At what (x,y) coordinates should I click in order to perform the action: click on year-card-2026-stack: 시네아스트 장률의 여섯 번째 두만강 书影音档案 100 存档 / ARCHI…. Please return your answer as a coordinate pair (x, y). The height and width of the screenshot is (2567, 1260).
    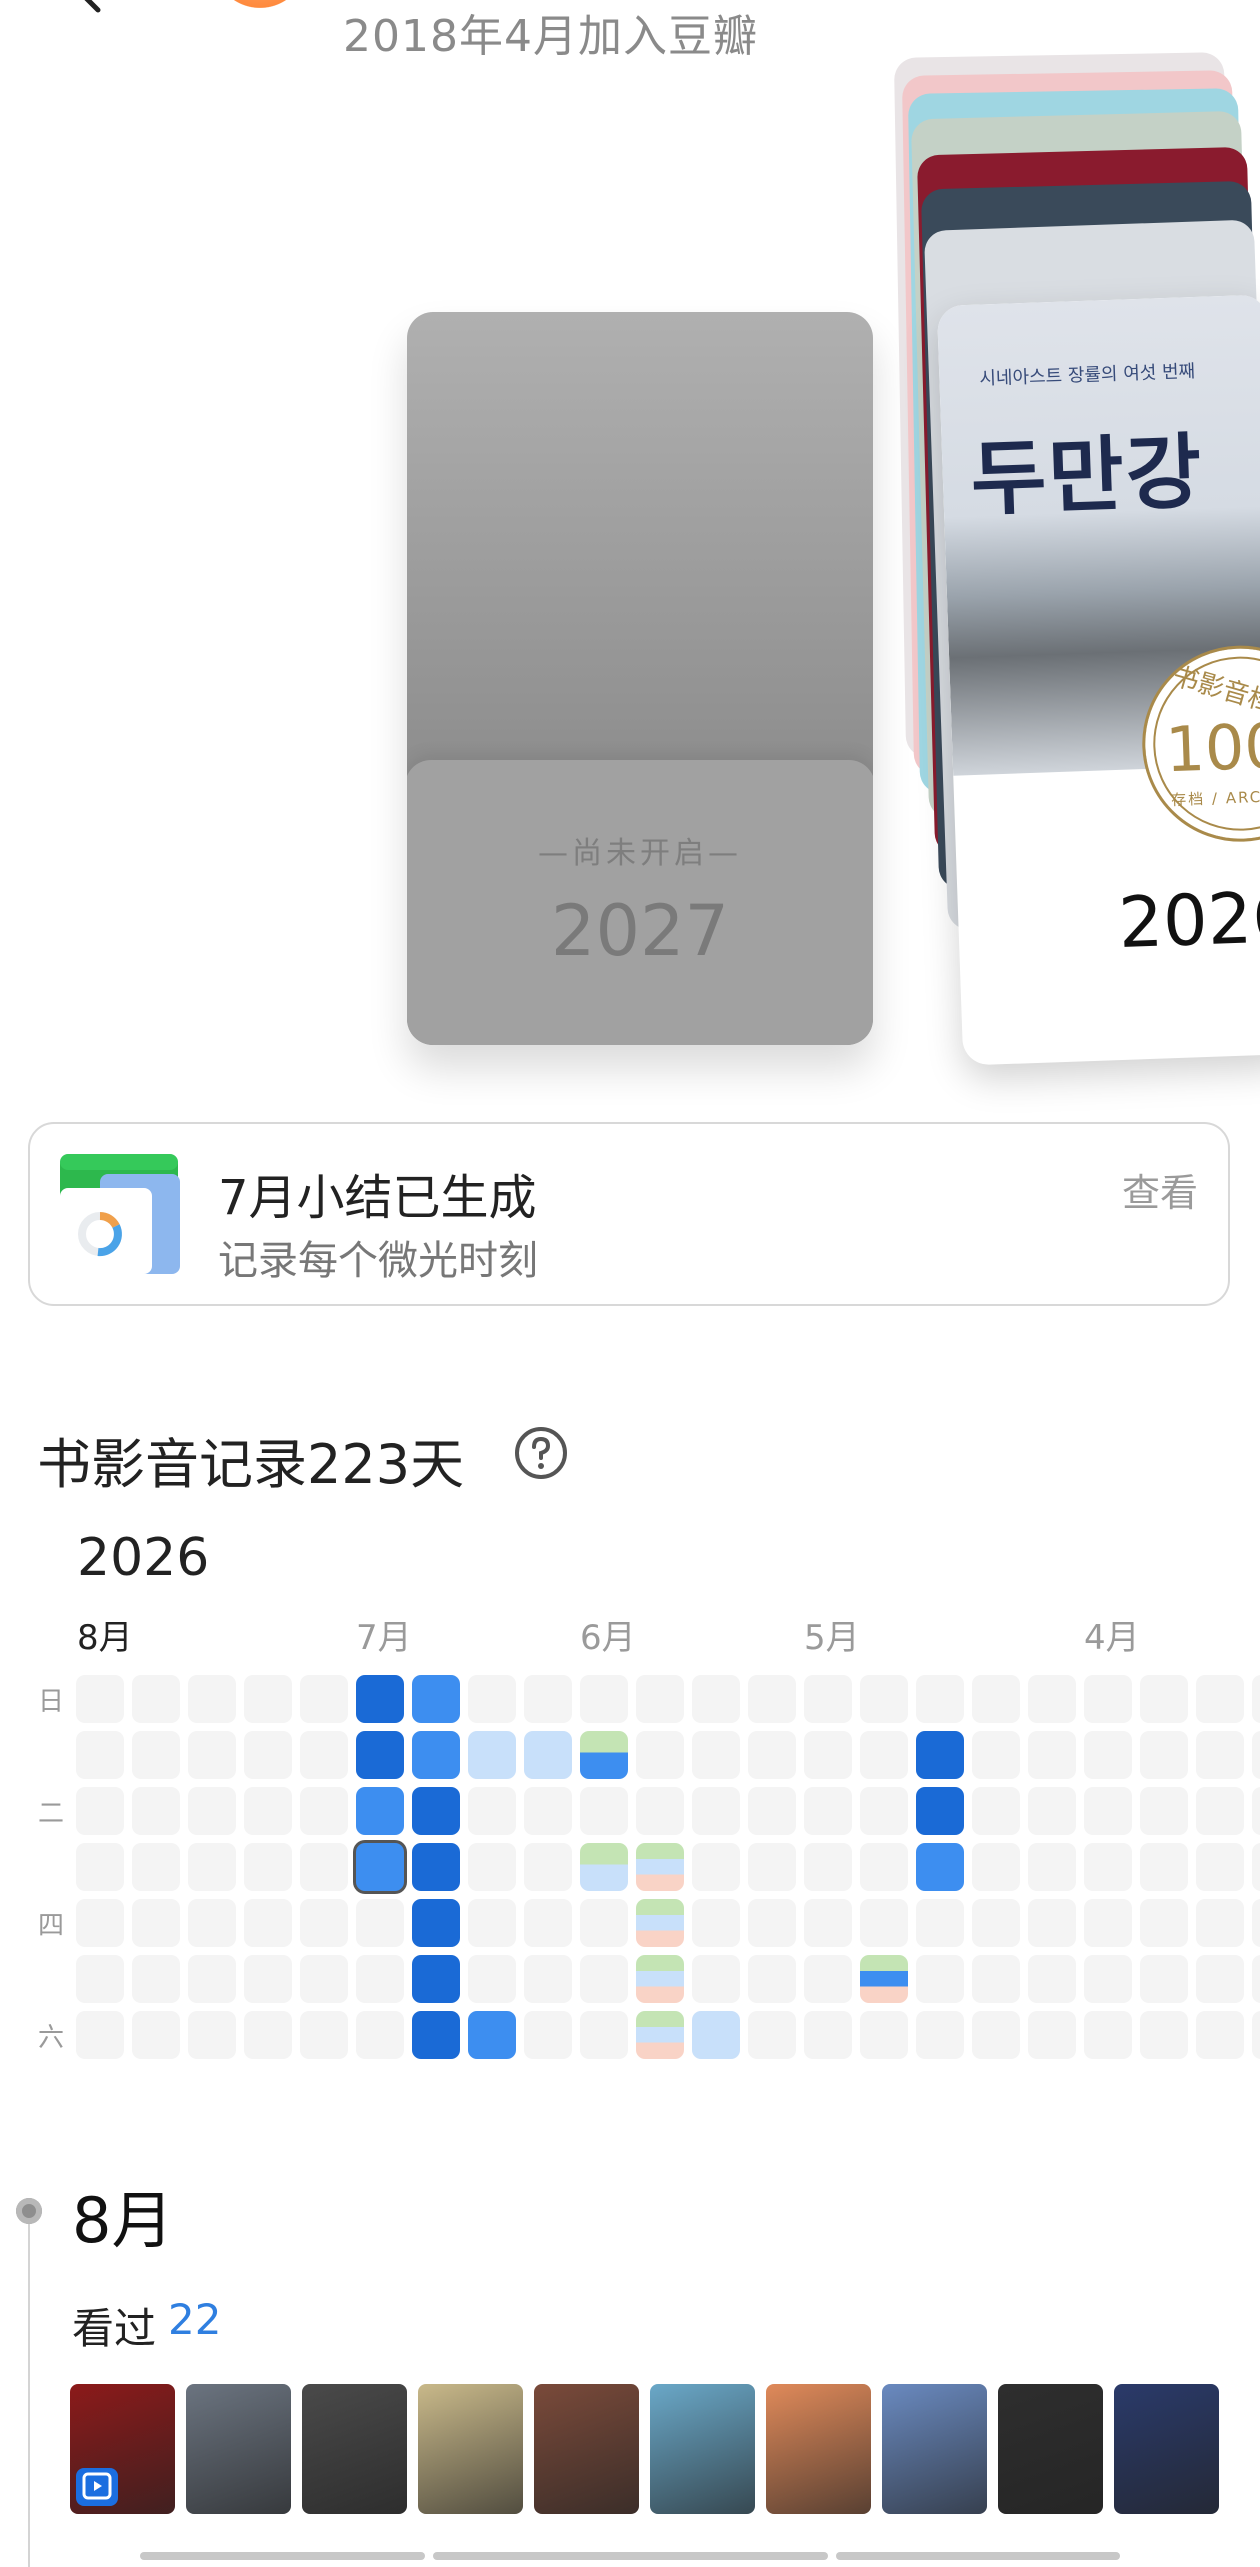
    Looking at the image, I should click on (1076, 559).